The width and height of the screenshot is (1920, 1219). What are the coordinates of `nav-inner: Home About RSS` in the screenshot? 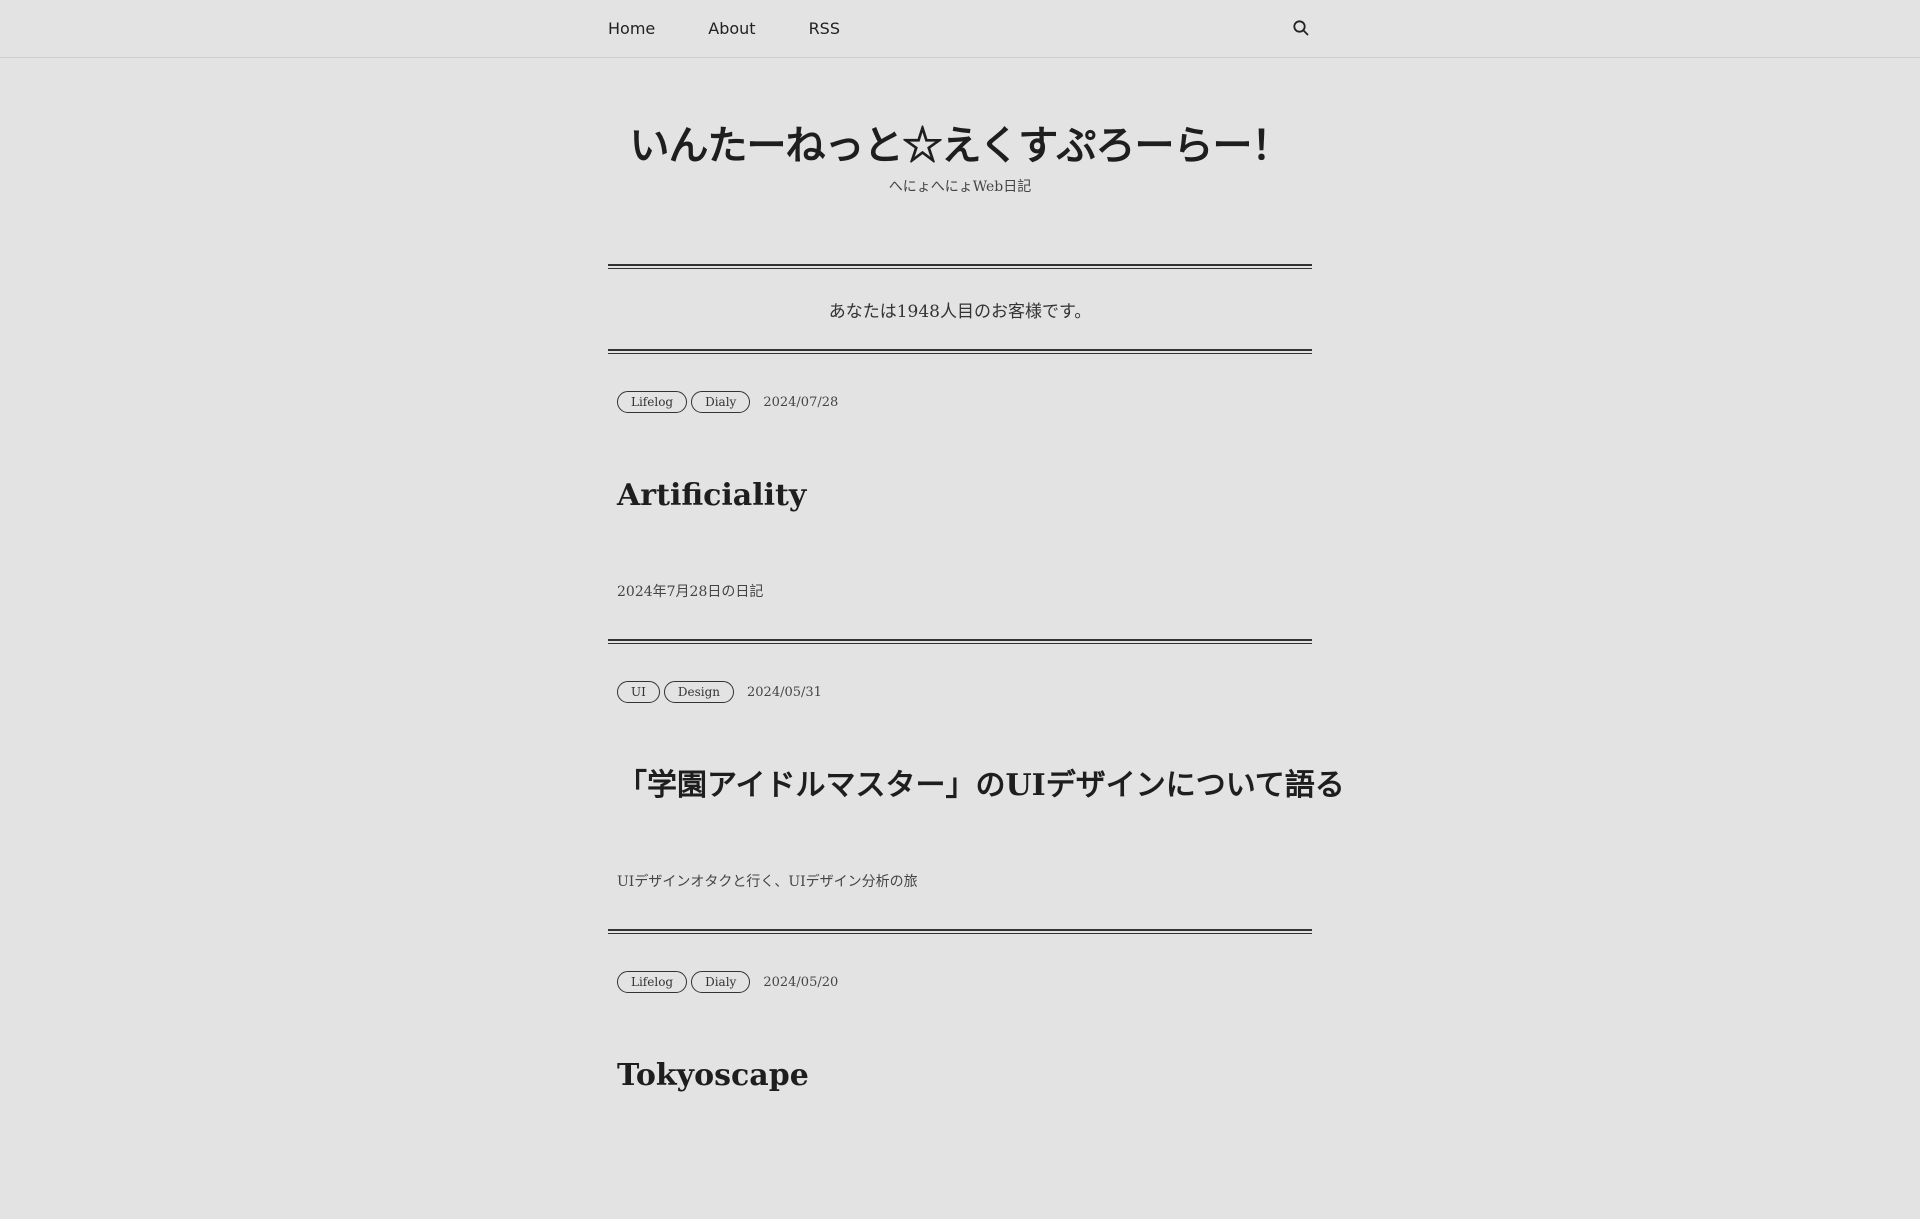 It's located at (960, 28).